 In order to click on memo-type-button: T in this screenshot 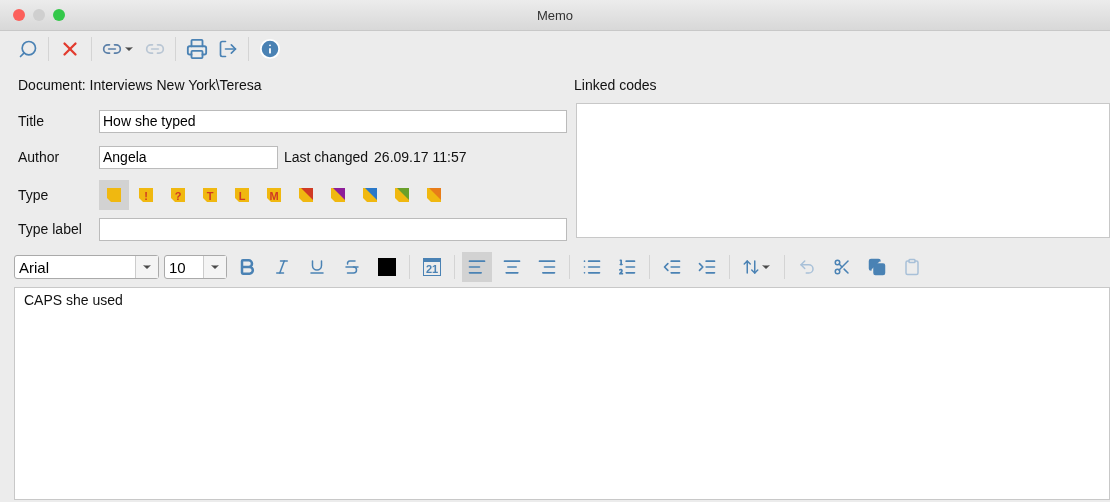, I will do `click(210, 195)`.